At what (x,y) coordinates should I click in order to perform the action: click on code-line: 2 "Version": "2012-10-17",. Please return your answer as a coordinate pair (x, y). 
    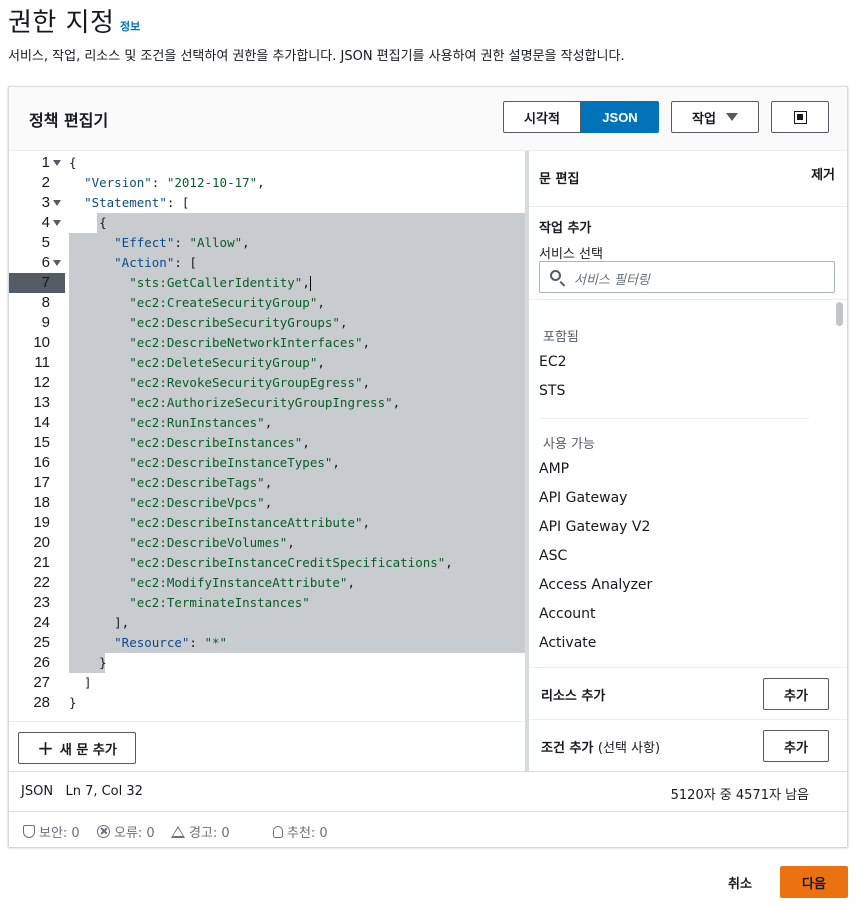
    Looking at the image, I should click on (267, 183).